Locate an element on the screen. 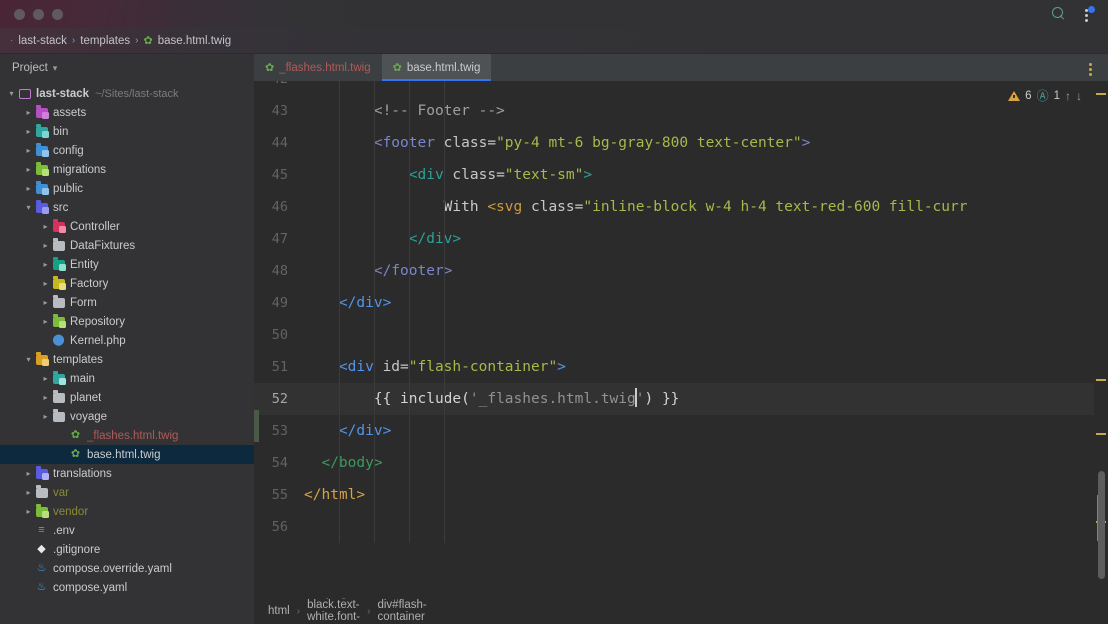  code-line: 54 </body> is located at coordinates (681, 463).